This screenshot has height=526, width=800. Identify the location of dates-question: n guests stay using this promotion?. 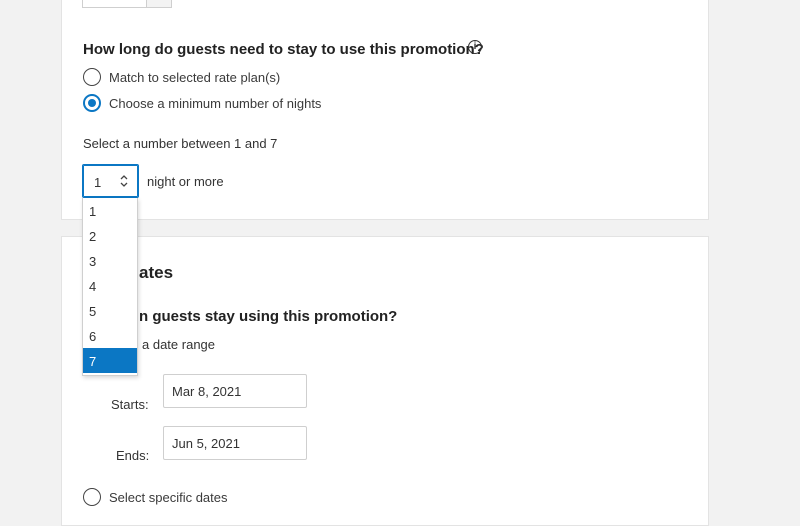
(268, 316).